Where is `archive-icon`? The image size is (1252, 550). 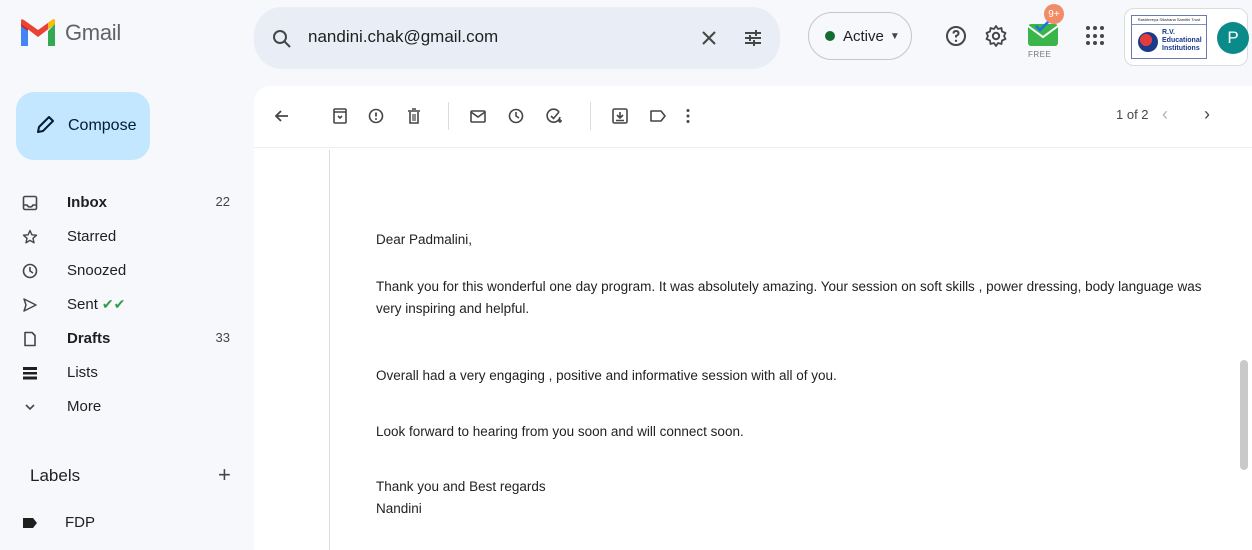
archive-icon is located at coordinates (340, 116).